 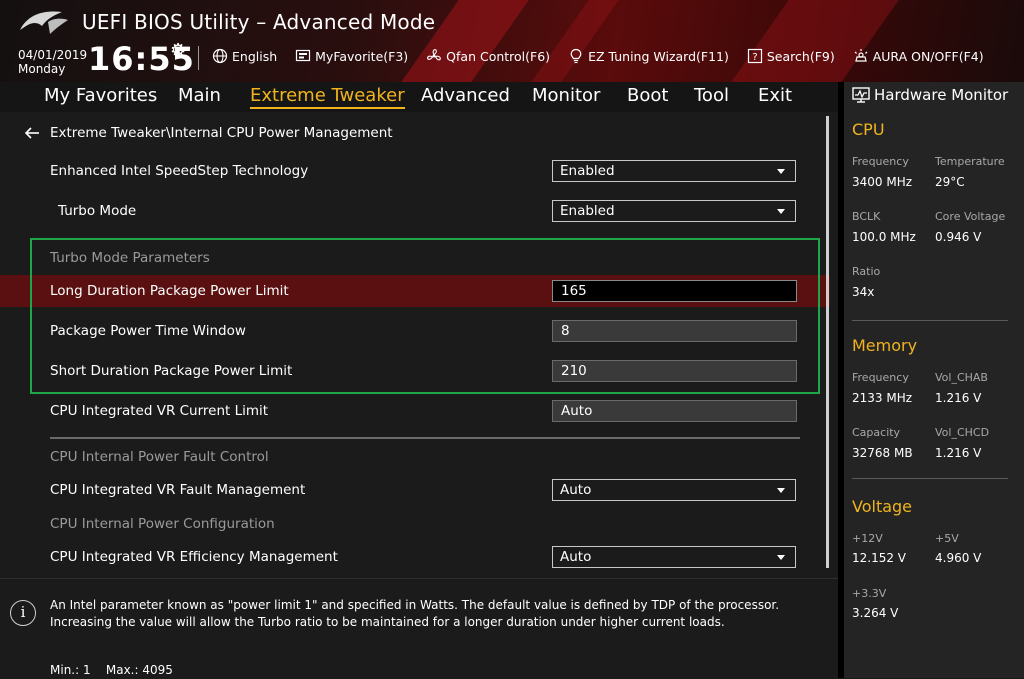 I want to click on memory-frequency-value: 2133 MHz, so click(x=882, y=398).